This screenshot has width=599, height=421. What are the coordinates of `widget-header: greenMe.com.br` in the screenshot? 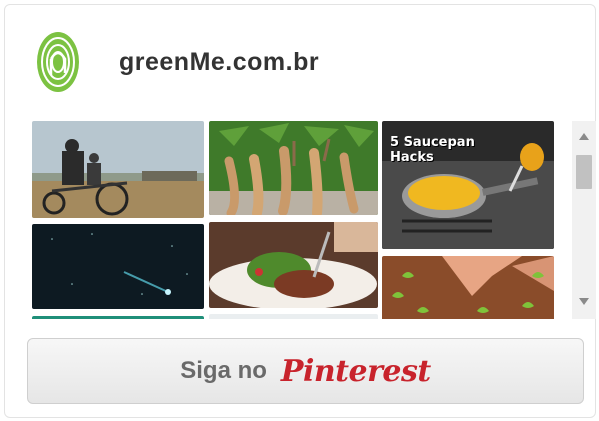 It's located at (177, 62).